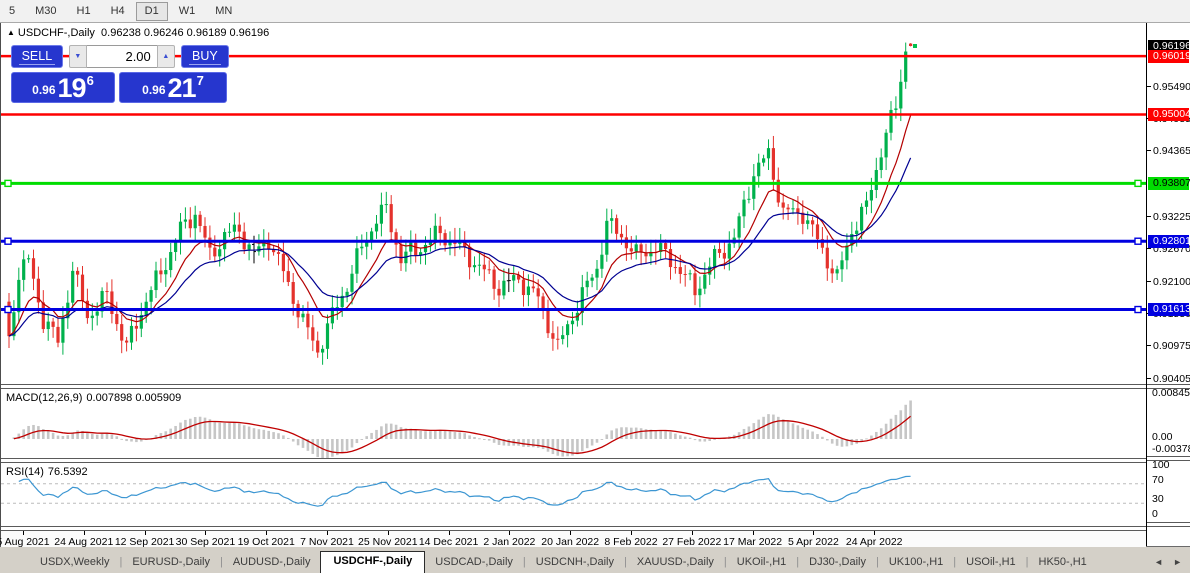  Describe the element at coordinates (204, 56) in the screenshot. I see `buy-button: BUY` at that location.